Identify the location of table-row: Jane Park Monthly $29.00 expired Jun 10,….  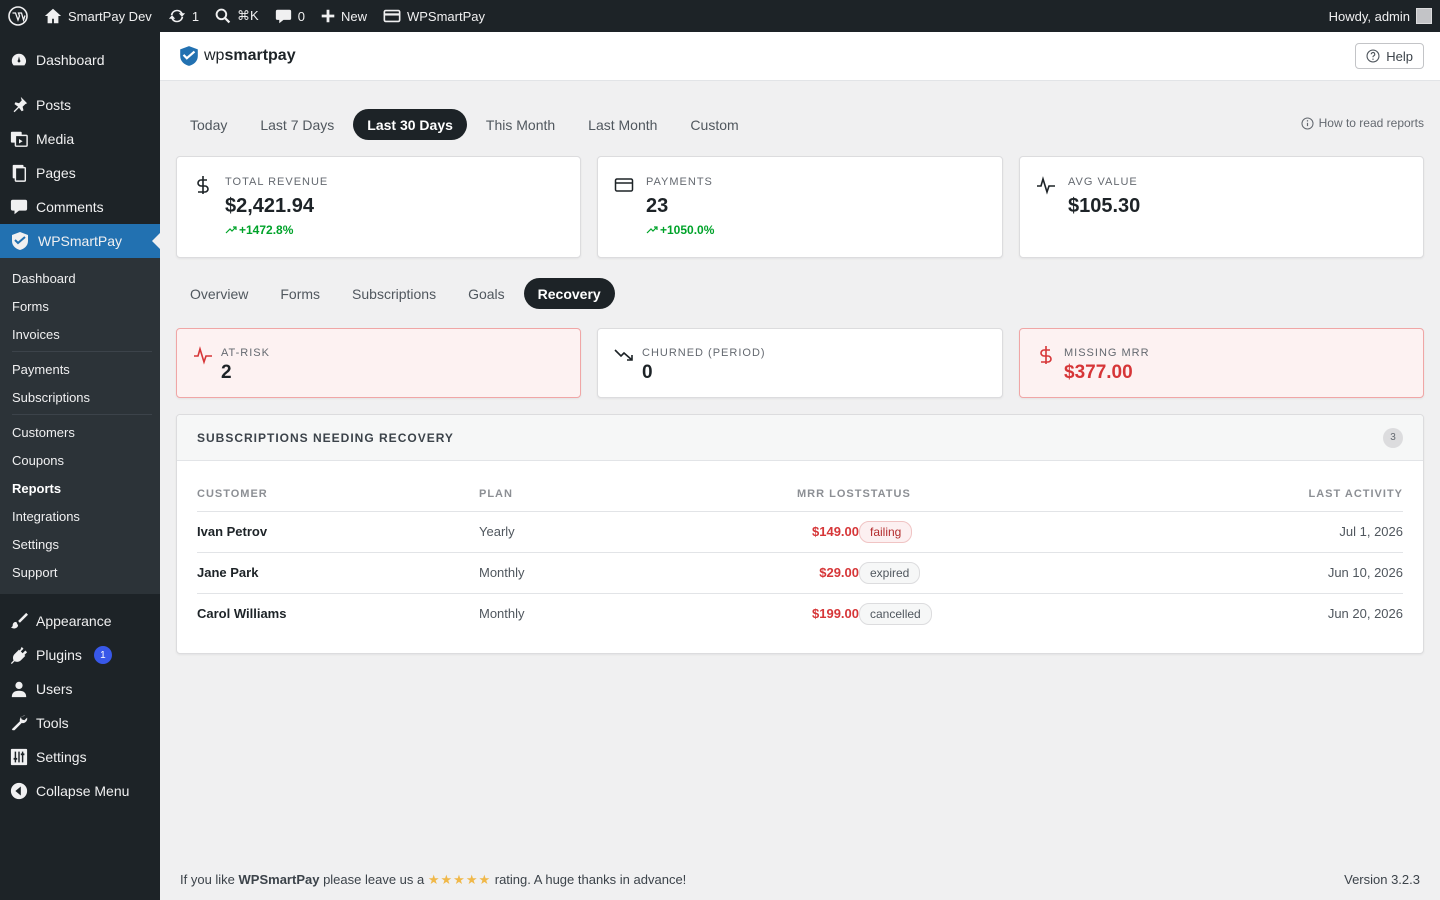
(800, 573).